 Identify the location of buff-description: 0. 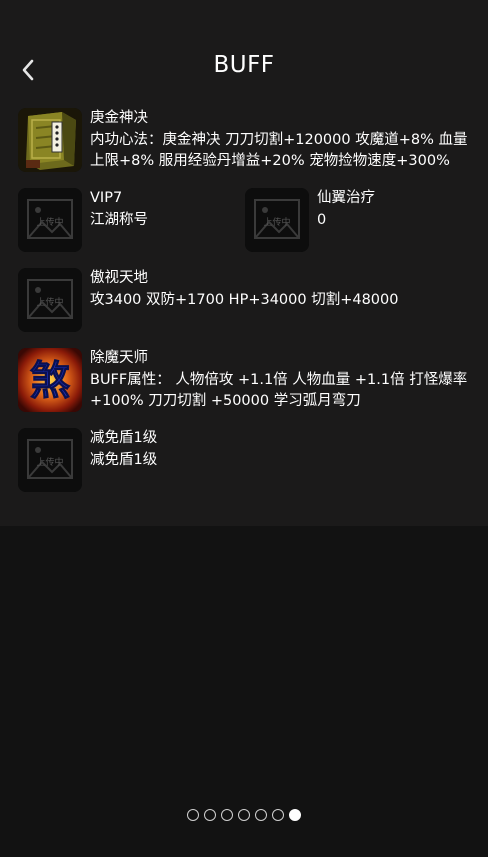
(322, 219).